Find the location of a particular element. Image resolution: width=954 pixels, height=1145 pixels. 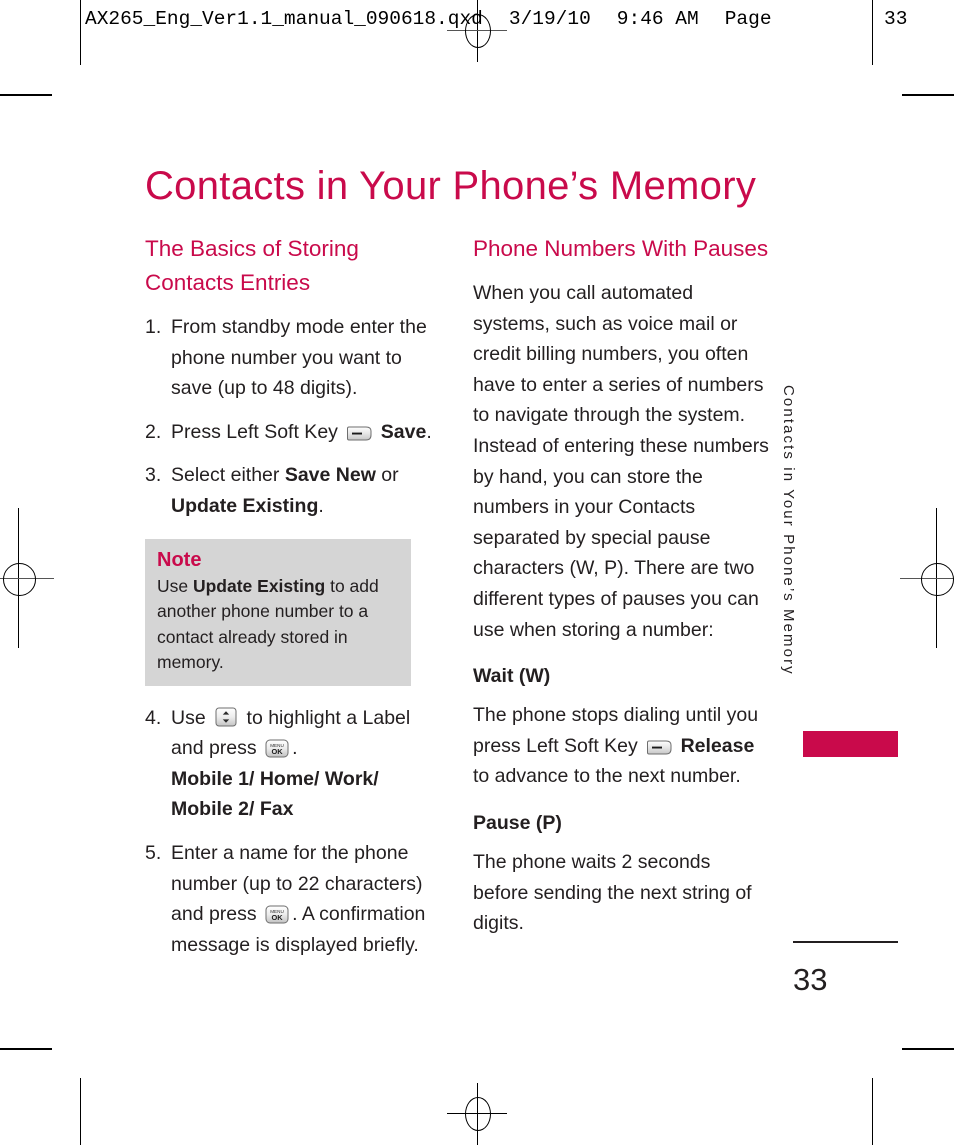

prepress-date: 3/19/10 is located at coordinates (549, 19).